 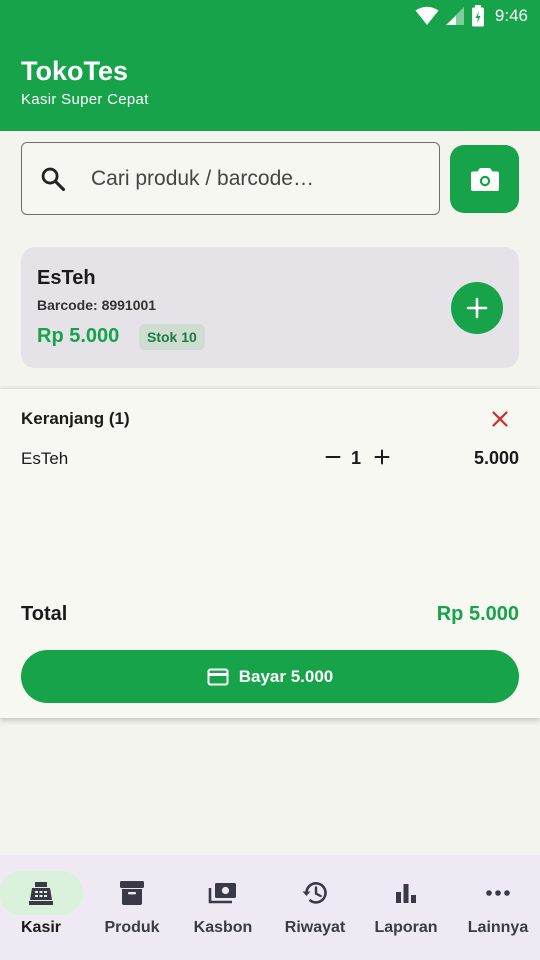 I want to click on nav-indicator, so click(x=41, y=893).